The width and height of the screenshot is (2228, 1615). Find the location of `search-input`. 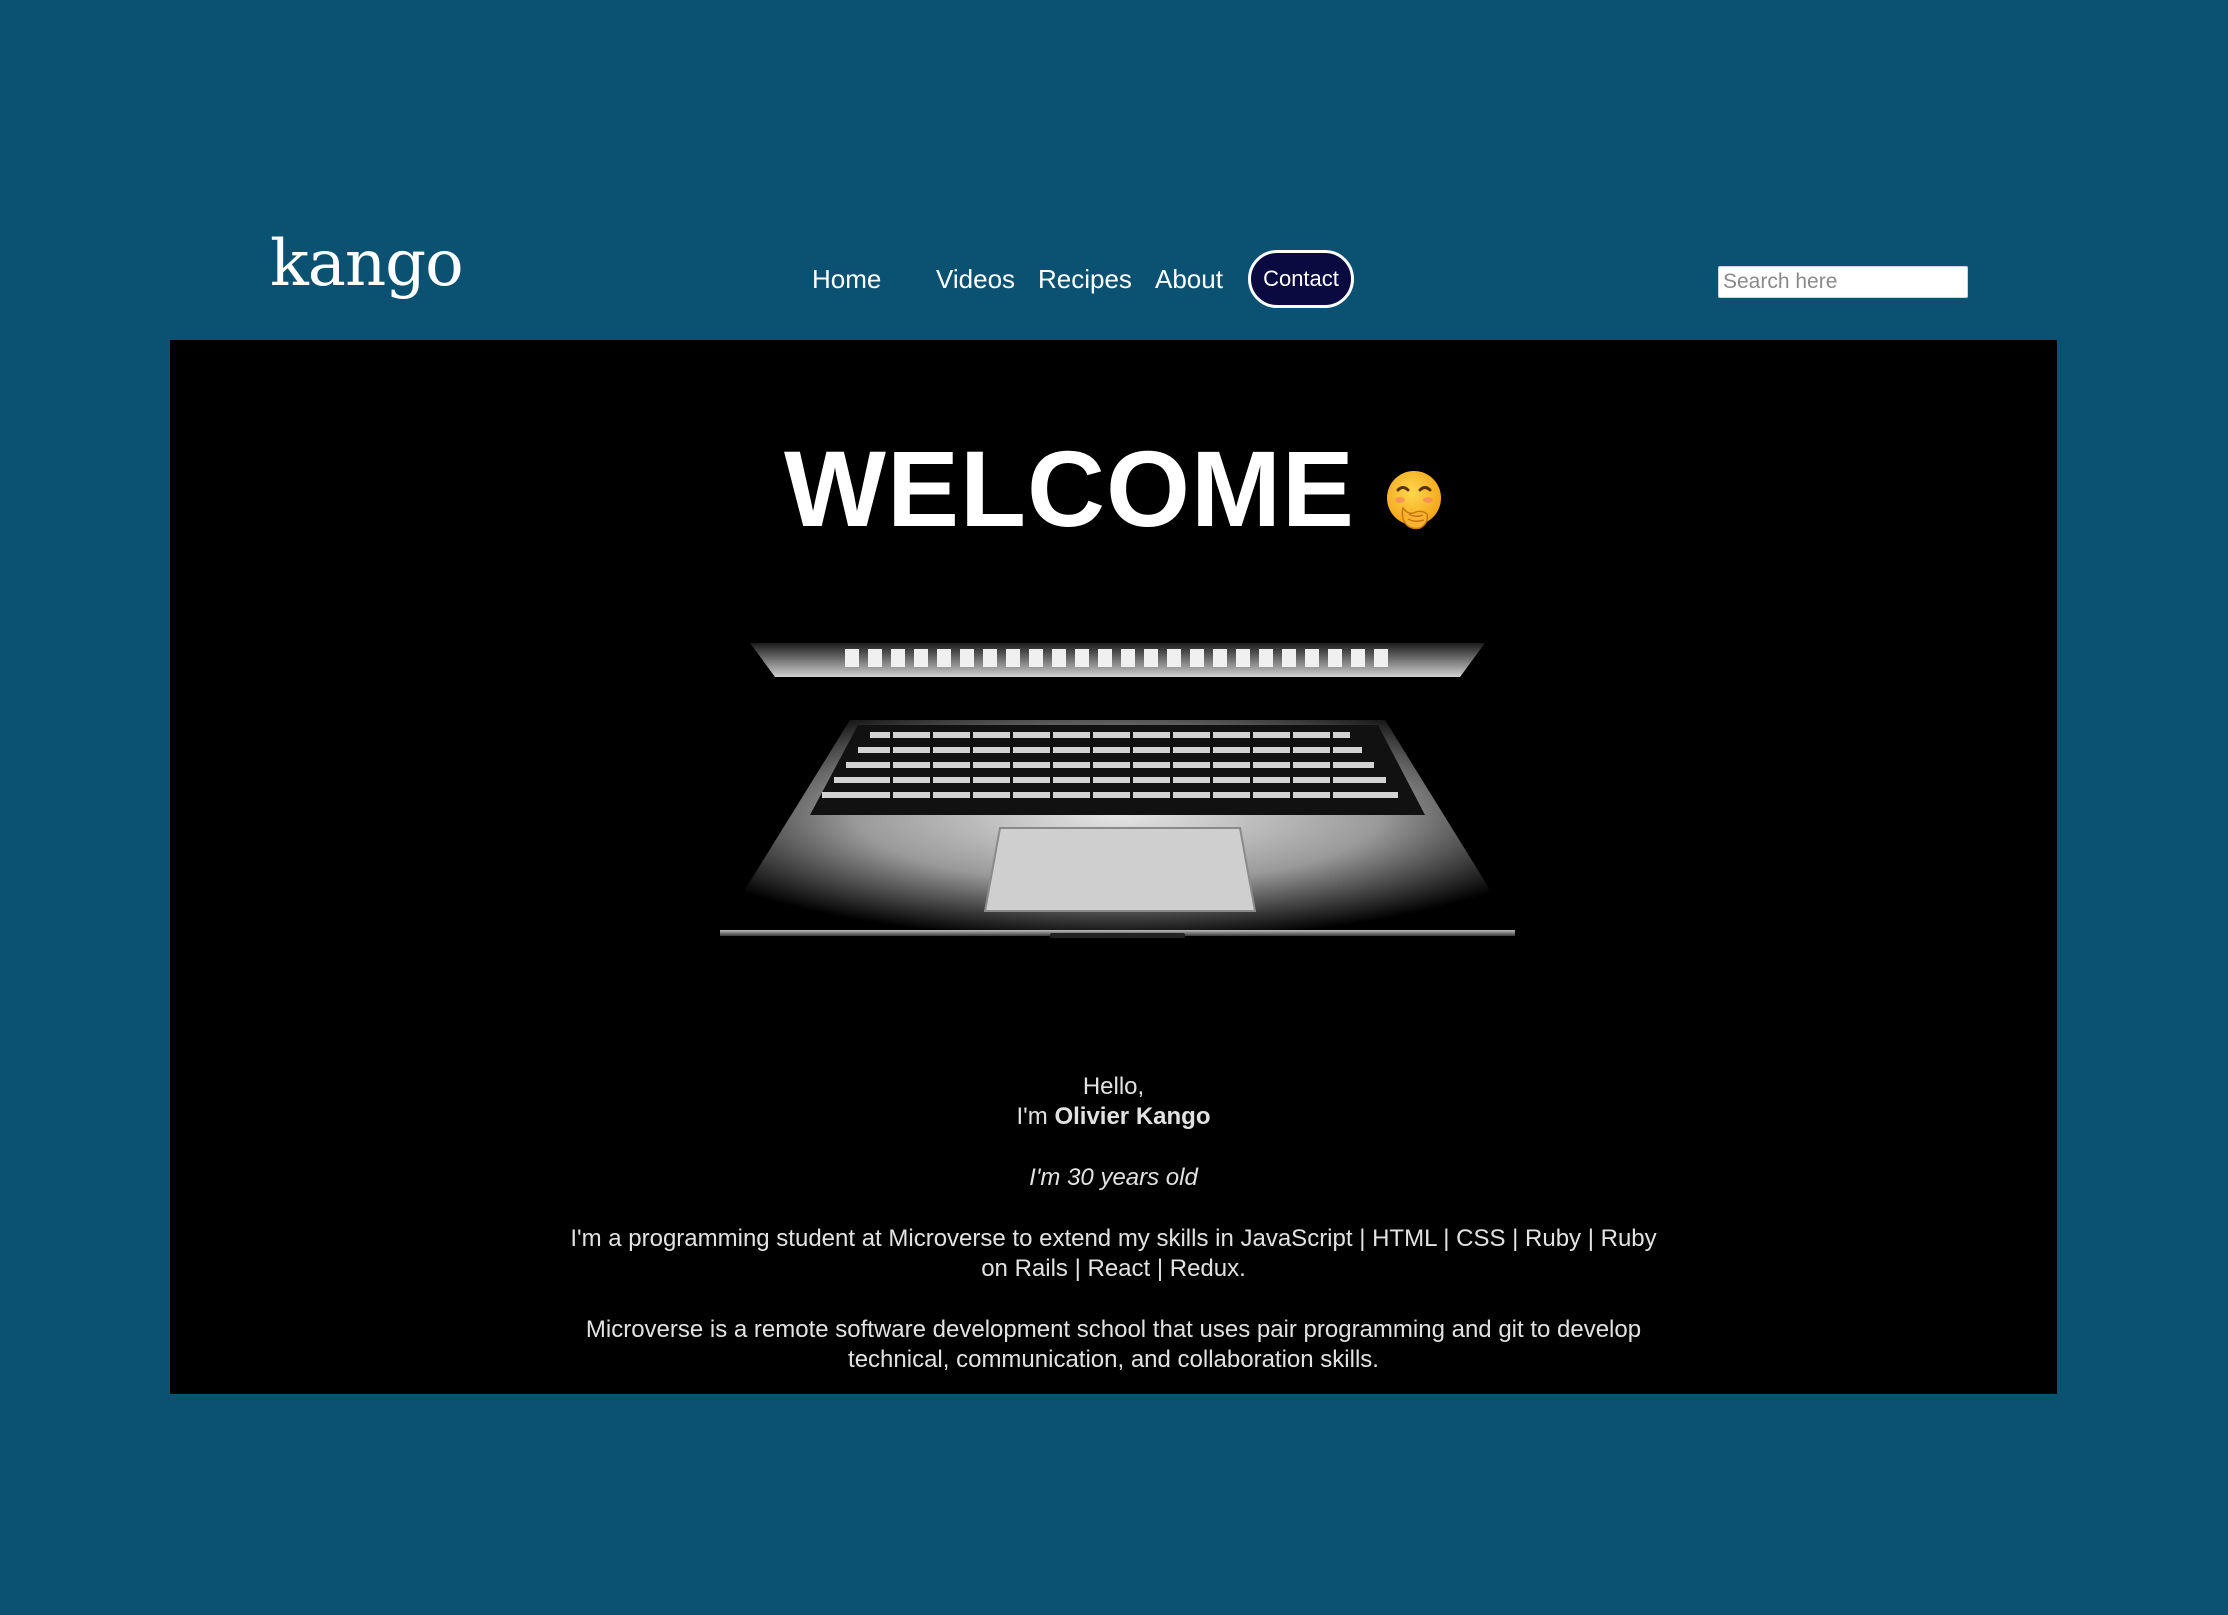

search-input is located at coordinates (1843, 282).